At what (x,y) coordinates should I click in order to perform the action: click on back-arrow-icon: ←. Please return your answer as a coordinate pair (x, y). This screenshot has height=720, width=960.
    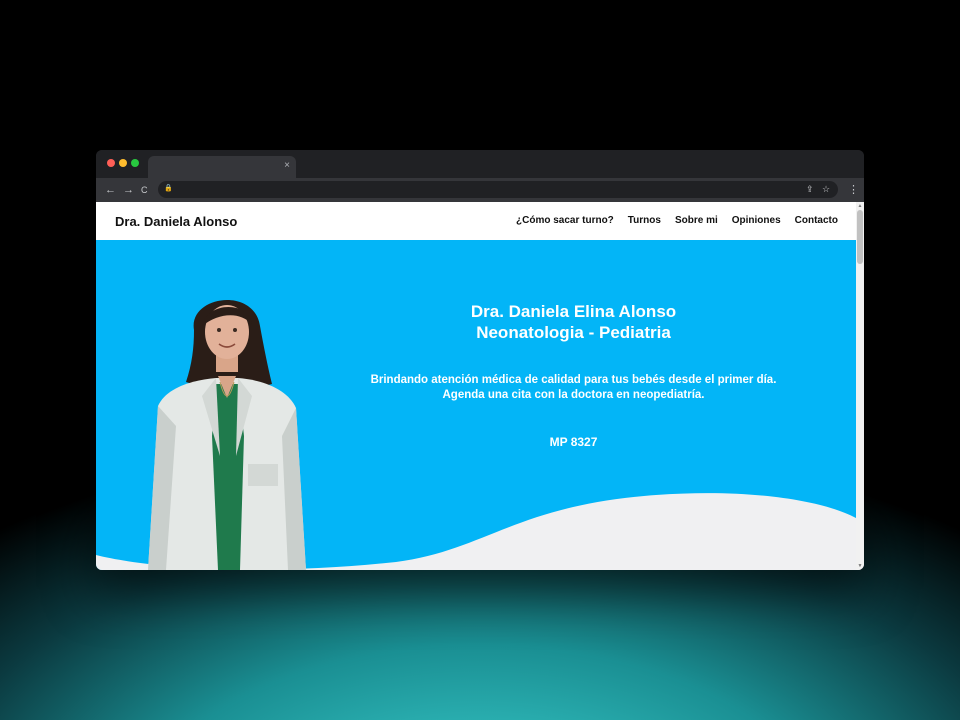
    Looking at the image, I should click on (110, 190).